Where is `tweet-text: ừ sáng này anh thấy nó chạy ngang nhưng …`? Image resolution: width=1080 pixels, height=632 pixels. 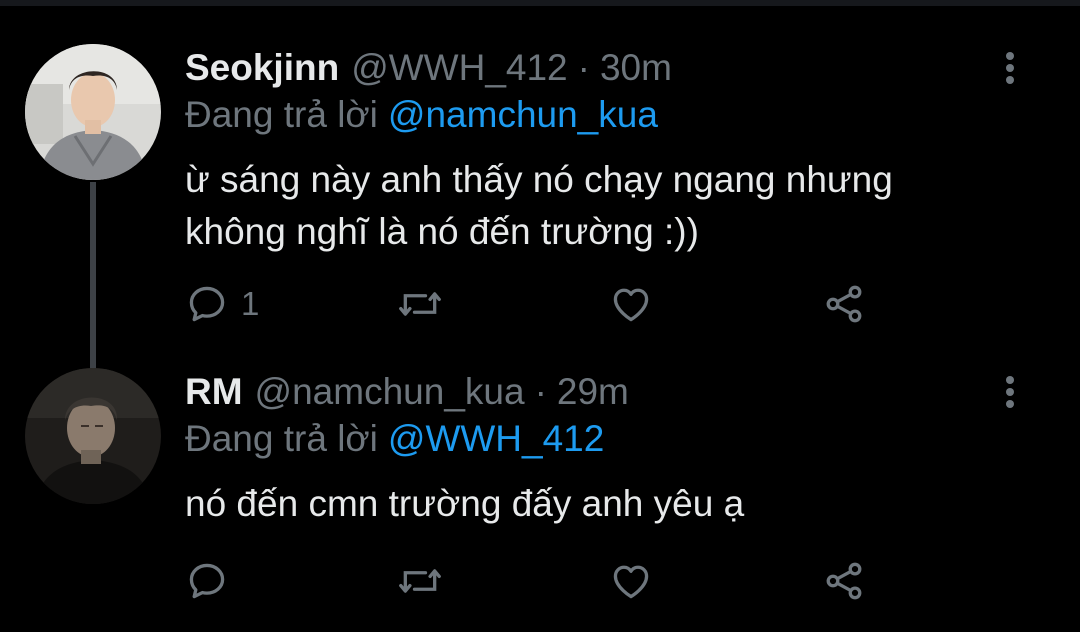
tweet-text: ừ sáng này anh thấy nó chạy ngang nhưng … is located at coordinates (539, 205).